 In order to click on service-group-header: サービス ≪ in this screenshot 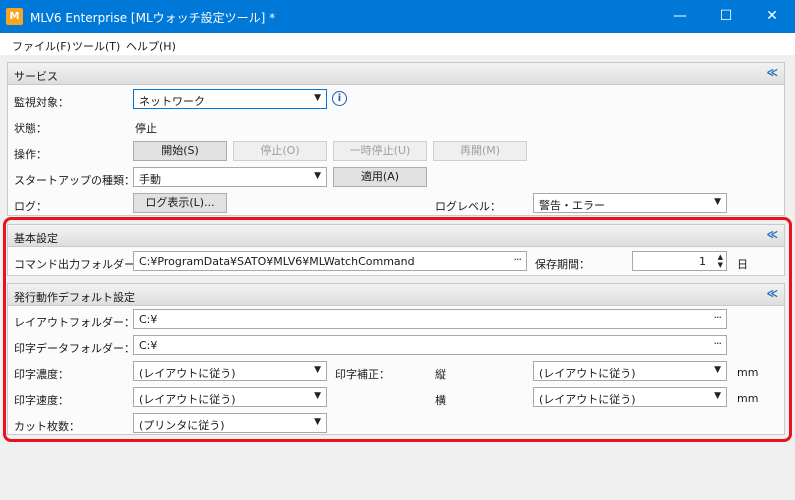, I will do `click(396, 74)`.